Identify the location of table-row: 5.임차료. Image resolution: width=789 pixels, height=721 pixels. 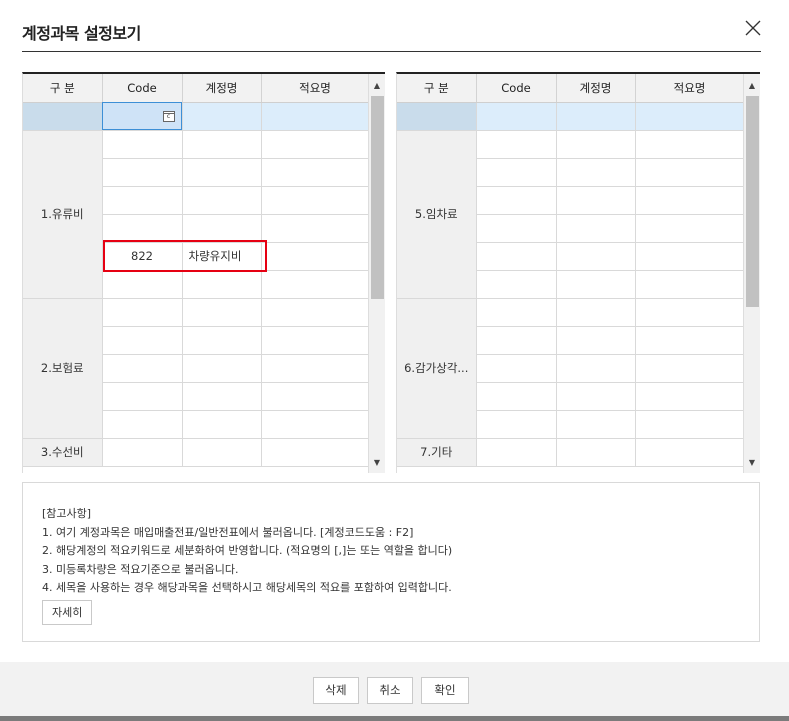
(571, 214).